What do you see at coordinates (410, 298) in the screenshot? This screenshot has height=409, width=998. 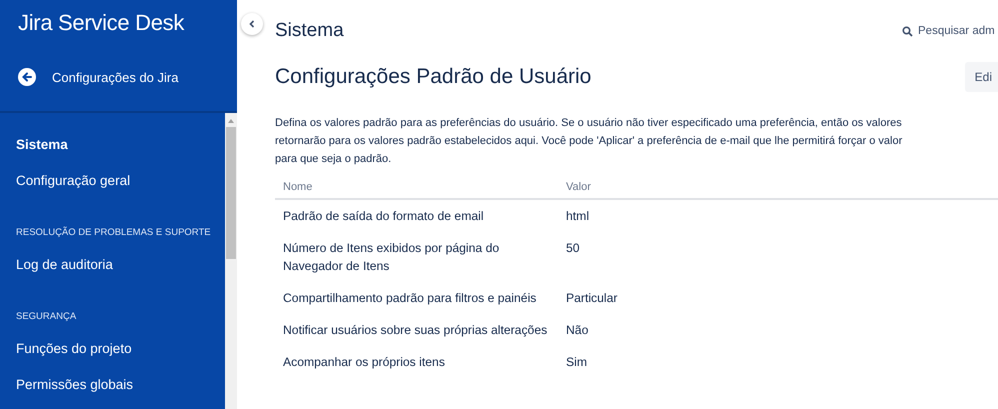 I see `table-cell-text: Compartilhamento padrão para filtros e painéis` at bounding box center [410, 298].